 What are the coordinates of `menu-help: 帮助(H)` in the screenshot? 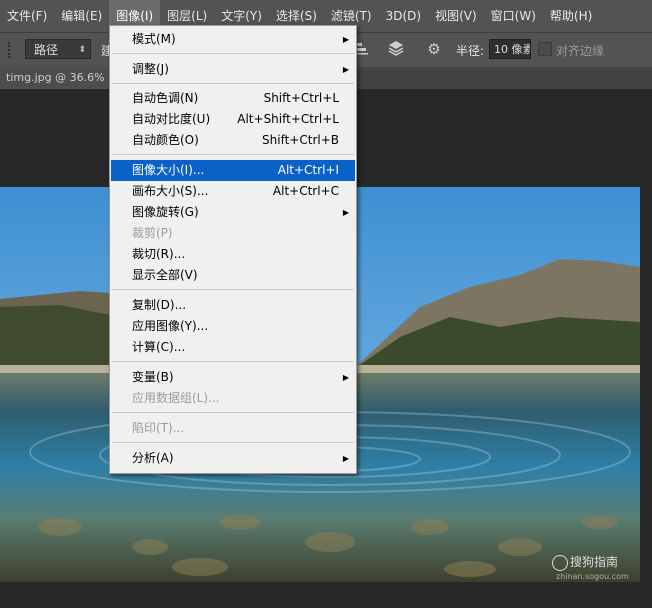 It's located at (571, 16).